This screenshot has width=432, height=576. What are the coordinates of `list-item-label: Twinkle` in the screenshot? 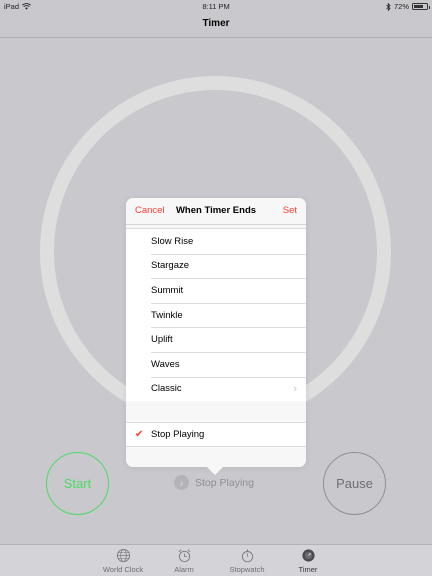 It's located at (167, 315).